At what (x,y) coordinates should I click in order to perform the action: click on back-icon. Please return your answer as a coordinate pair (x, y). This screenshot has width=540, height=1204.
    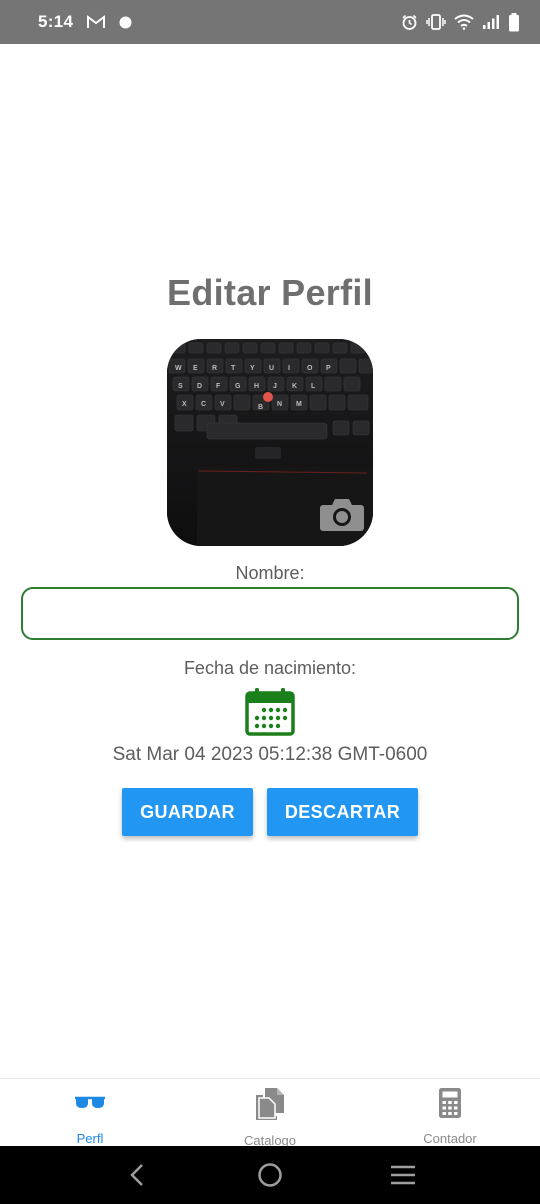
    Looking at the image, I should click on (136, 1175).